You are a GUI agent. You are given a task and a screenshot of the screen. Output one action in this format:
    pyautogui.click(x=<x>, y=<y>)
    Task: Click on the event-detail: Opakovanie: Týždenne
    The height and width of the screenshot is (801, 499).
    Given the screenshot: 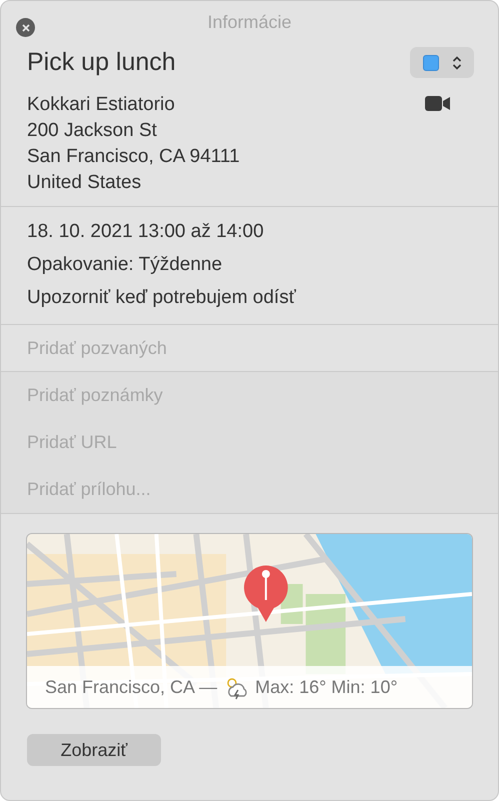 What is the action you would take?
    pyautogui.click(x=249, y=264)
    